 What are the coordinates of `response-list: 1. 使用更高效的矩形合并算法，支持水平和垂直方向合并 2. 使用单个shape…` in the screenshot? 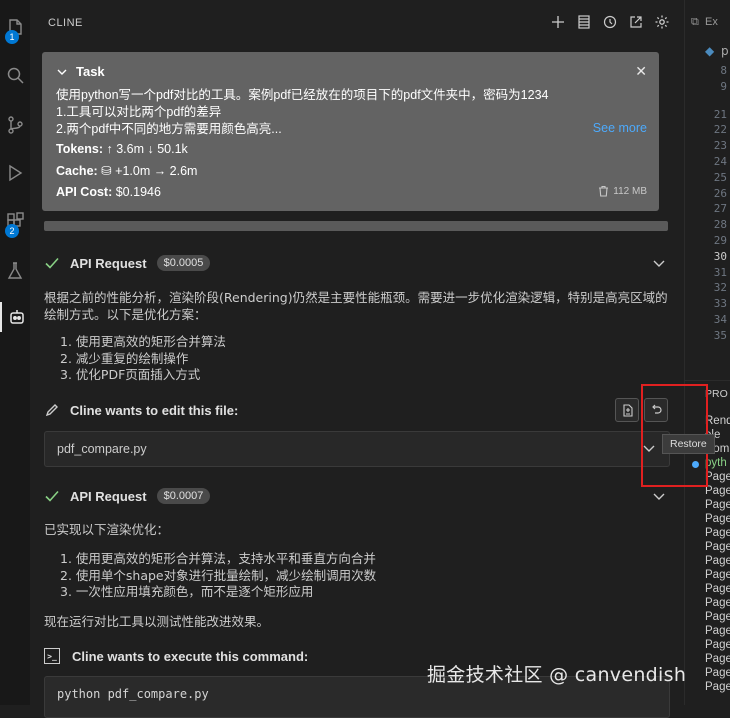 It's located at (218, 576).